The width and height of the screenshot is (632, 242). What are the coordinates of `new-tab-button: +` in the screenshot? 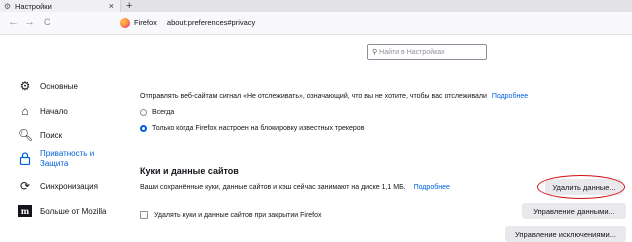 It's located at (129, 6).